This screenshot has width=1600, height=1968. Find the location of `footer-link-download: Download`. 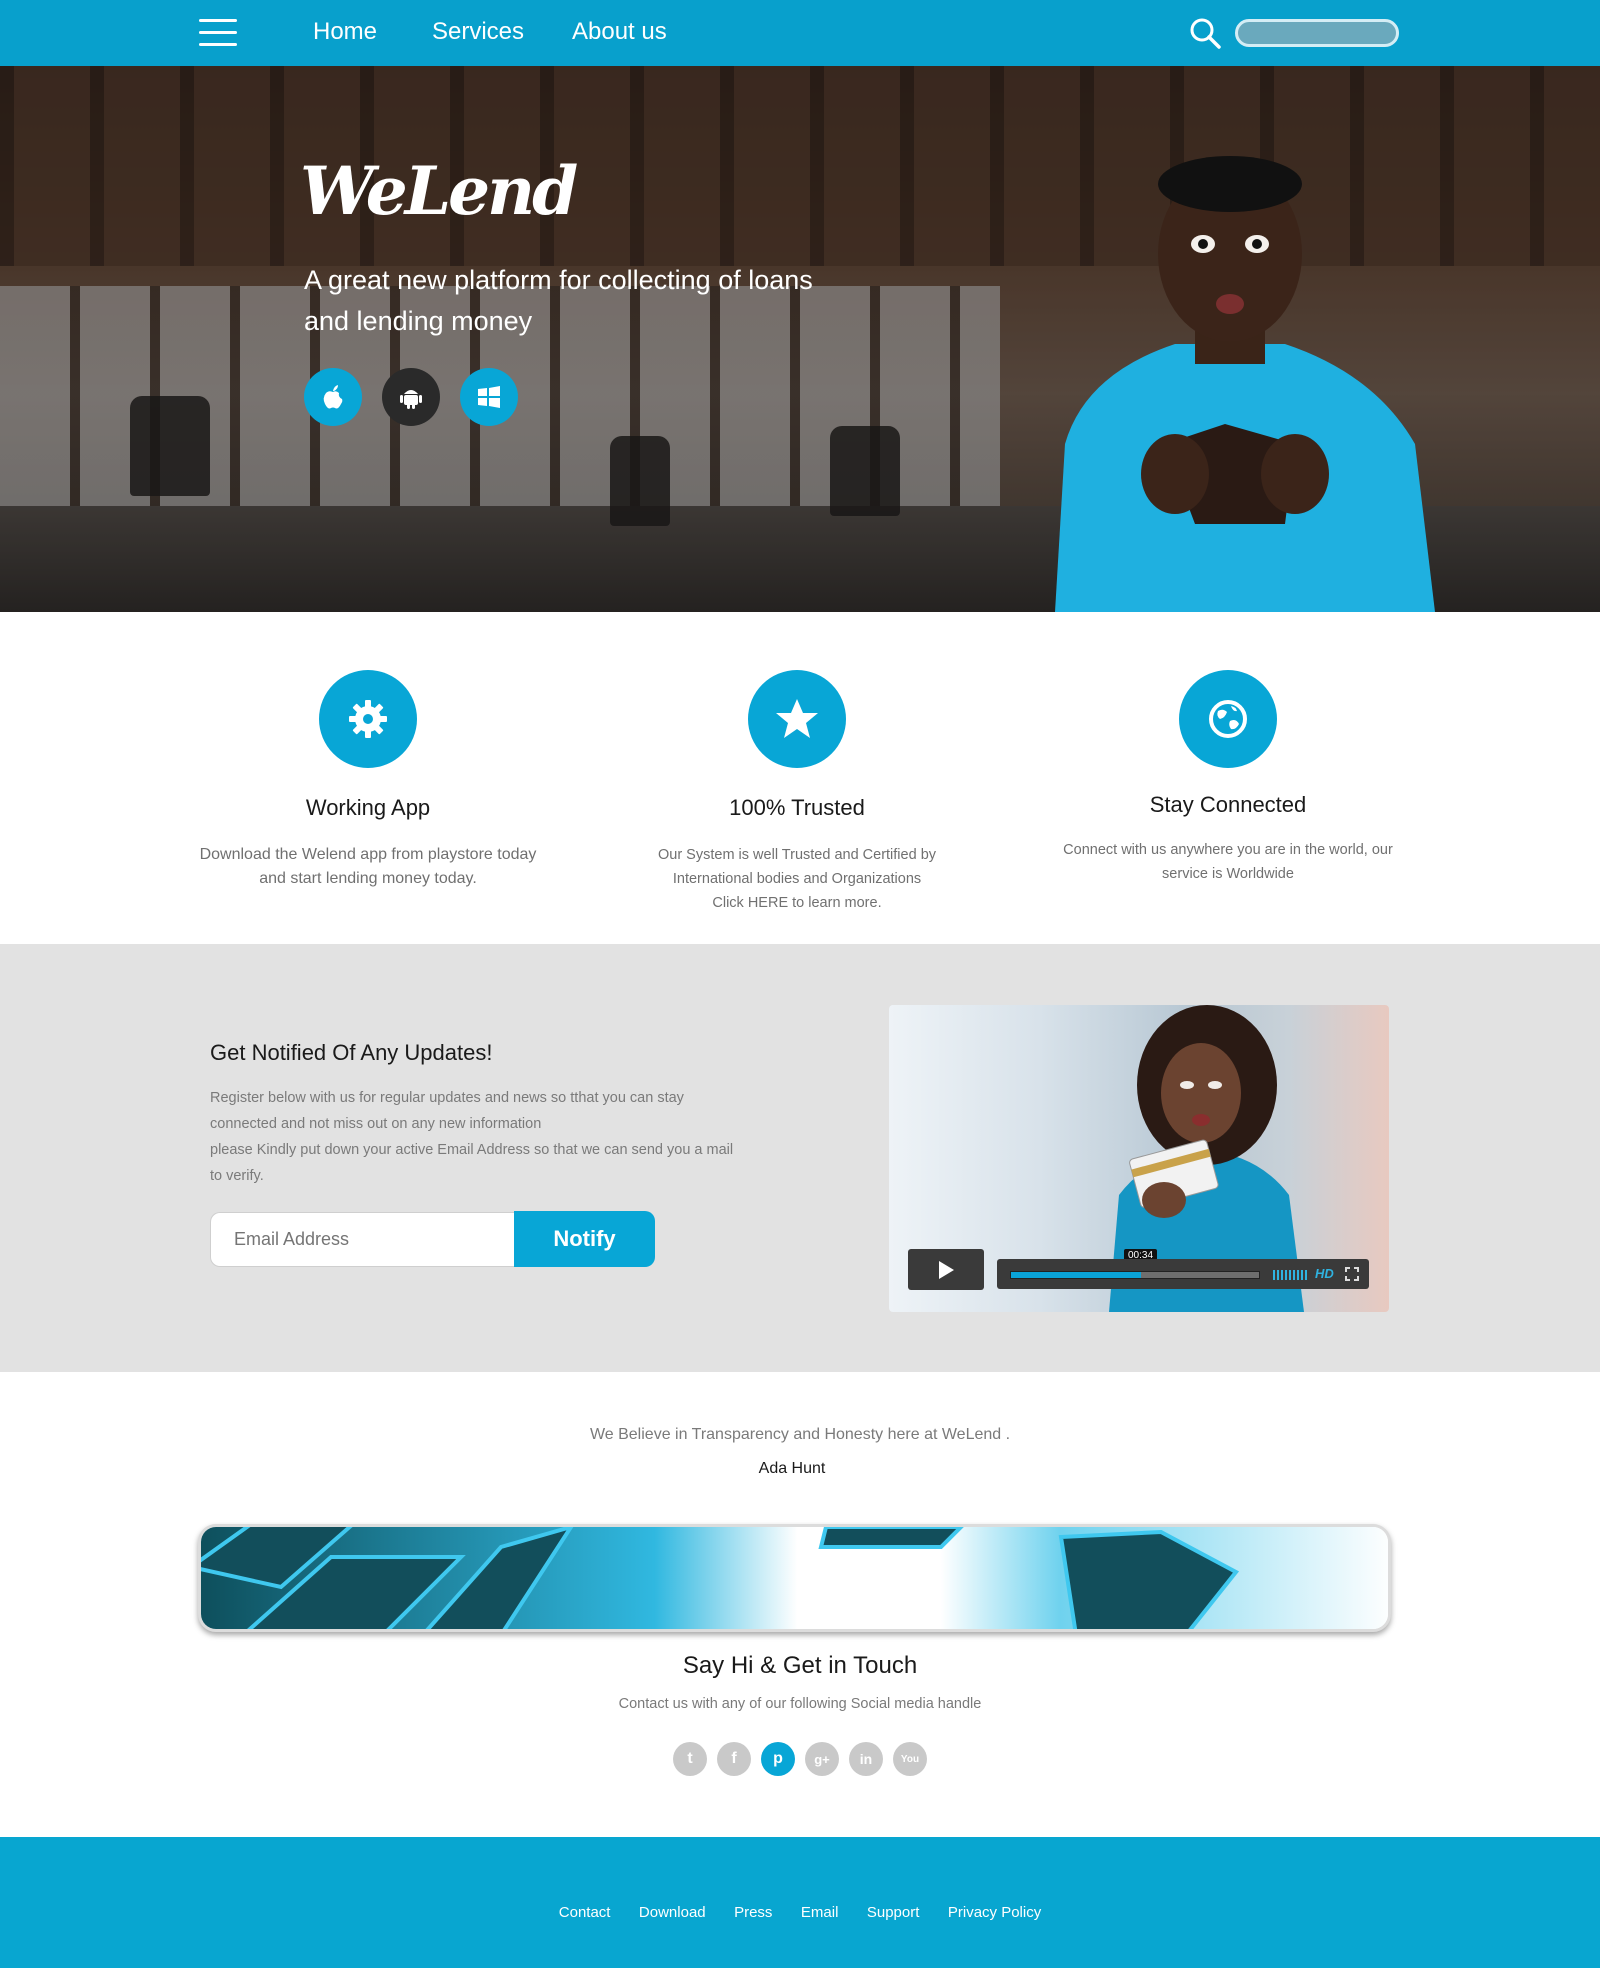

footer-link-download: Download is located at coordinates (672, 1912).